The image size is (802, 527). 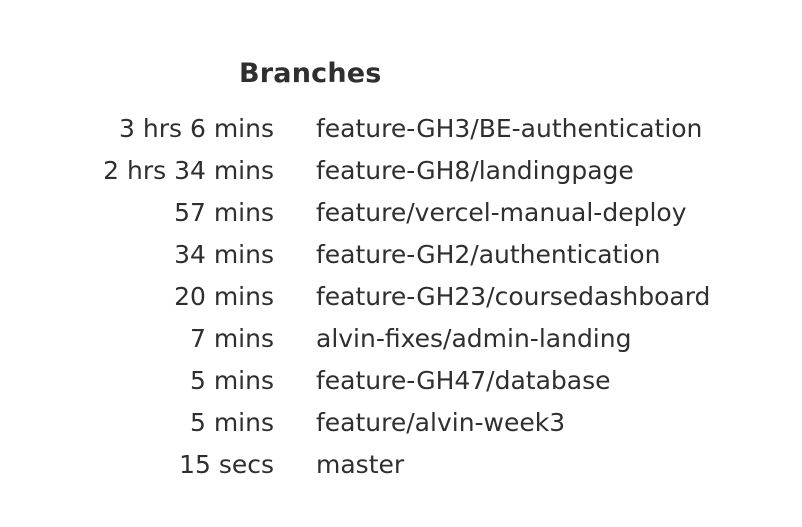 What do you see at coordinates (196, 128) in the screenshot?
I see `branch-duration: 3 hrs 6 mins` at bounding box center [196, 128].